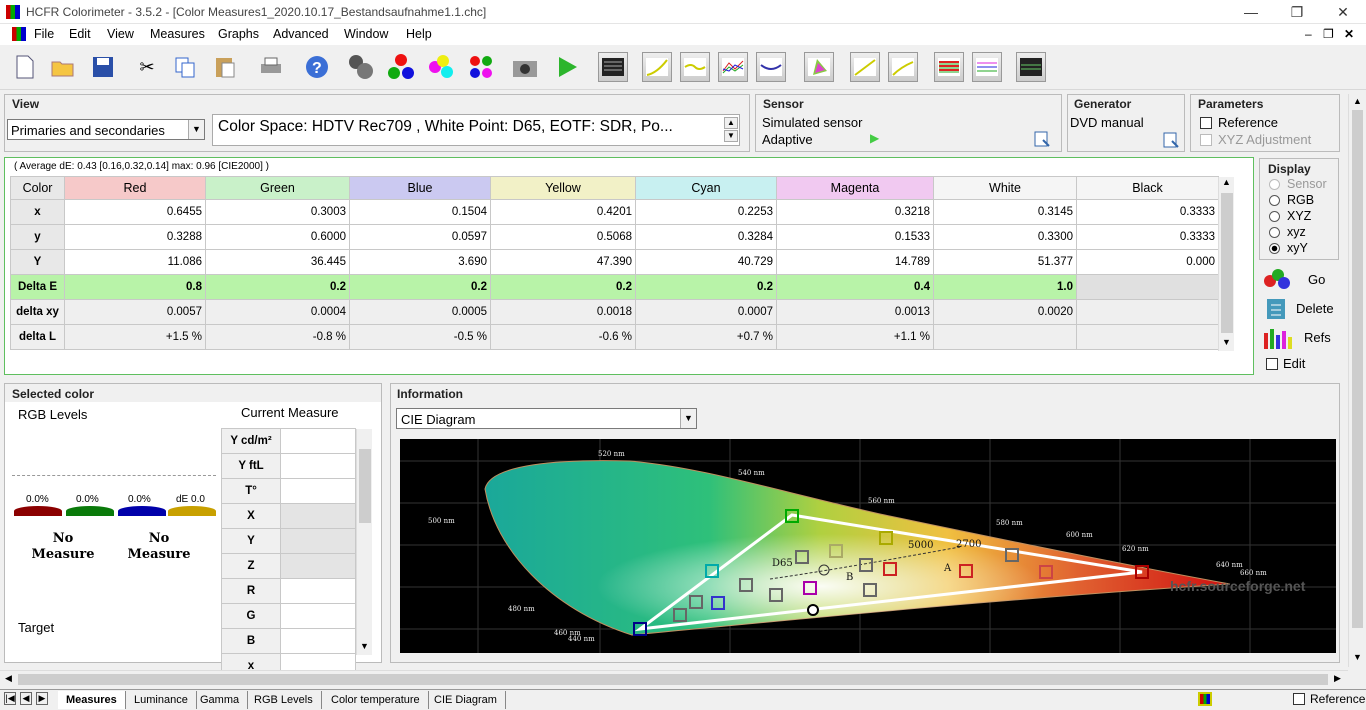 Image resolution: width=1366 pixels, height=710 pixels. I want to click on menu-graphs: Graphs, so click(238, 34).